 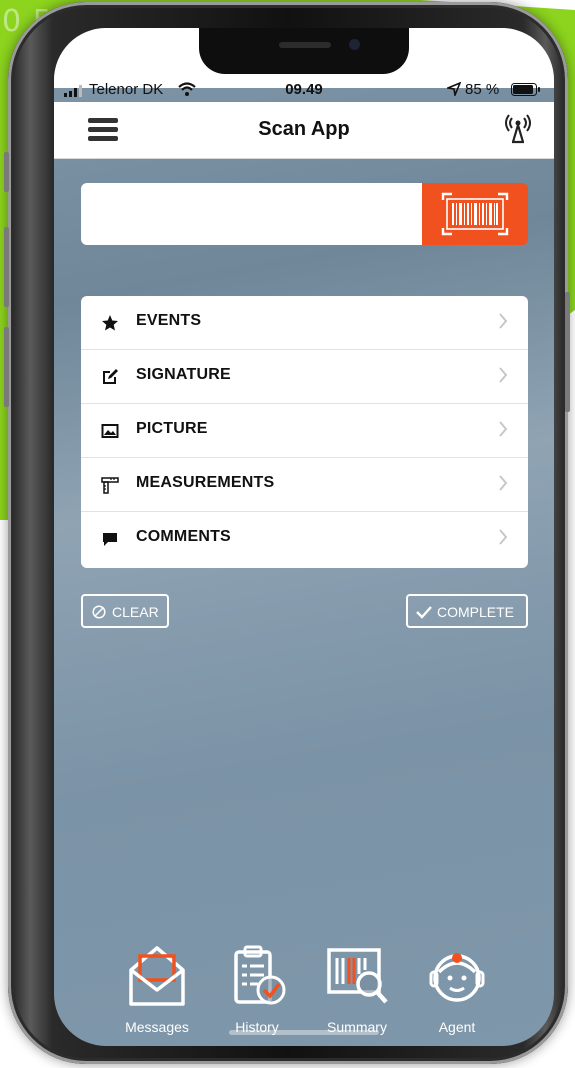 I want to click on history-icon, so click(x=260, y=975).